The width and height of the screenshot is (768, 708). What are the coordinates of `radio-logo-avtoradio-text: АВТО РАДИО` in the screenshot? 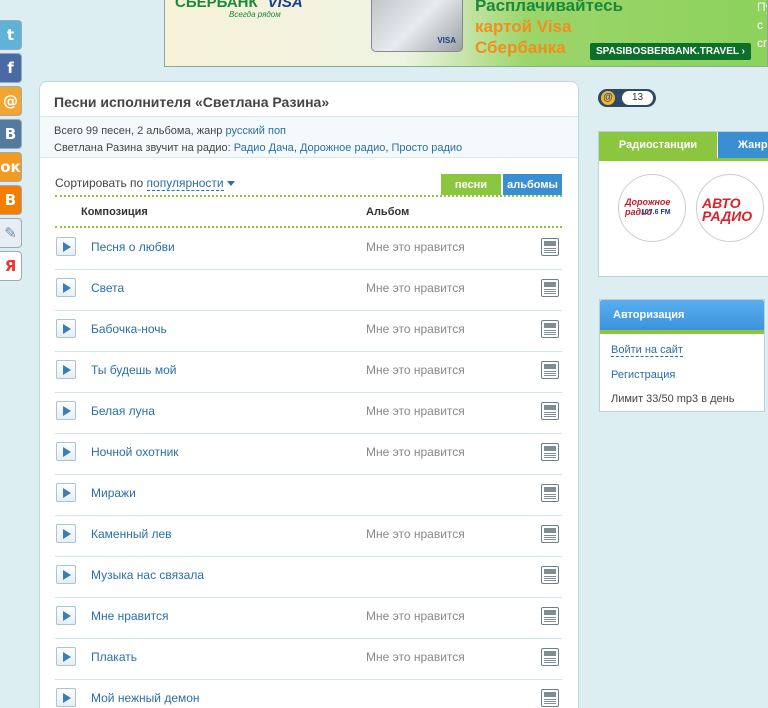 It's located at (727, 209).